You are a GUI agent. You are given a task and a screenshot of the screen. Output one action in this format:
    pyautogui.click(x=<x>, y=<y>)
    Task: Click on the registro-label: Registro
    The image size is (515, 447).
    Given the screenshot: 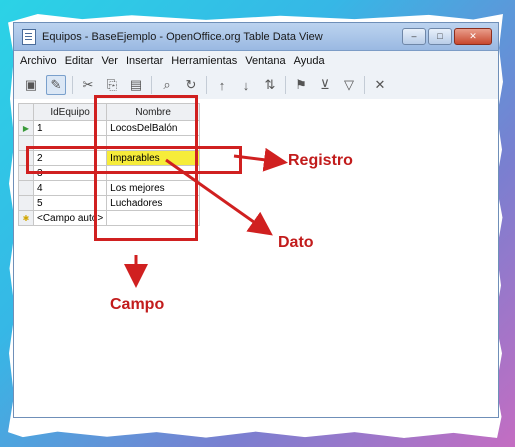 What is the action you would take?
    pyautogui.click(x=320, y=160)
    